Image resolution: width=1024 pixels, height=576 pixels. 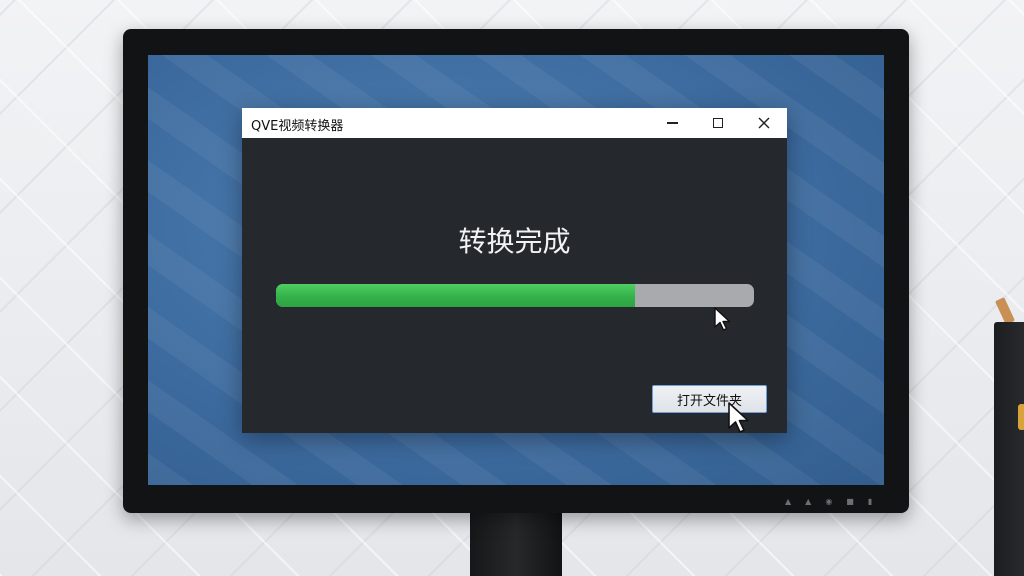 What do you see at coordinates (297, 126) in the screenshot?
I see `window-title: QVE视频转换器` at bounding box center [297, 126].